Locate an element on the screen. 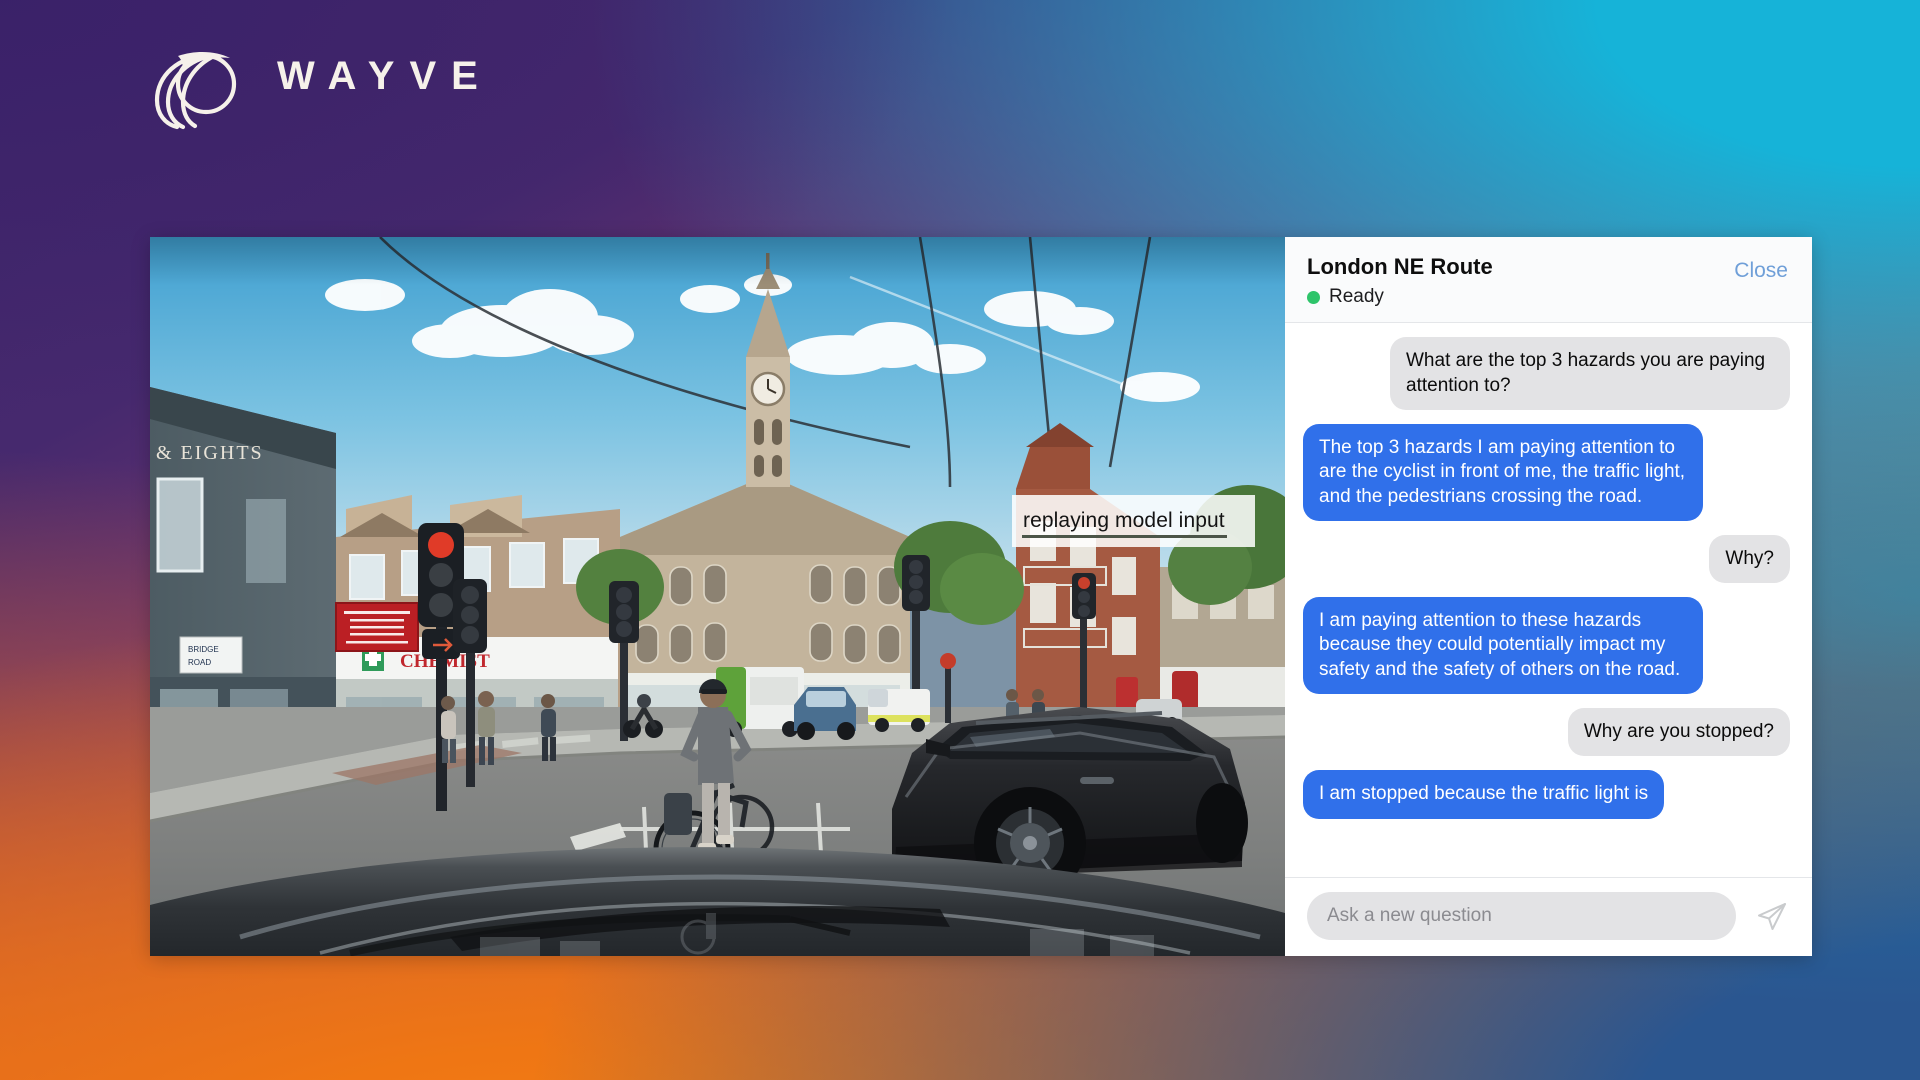  replay-badge-label: replaying model input is located at coordinates (1124, 520).